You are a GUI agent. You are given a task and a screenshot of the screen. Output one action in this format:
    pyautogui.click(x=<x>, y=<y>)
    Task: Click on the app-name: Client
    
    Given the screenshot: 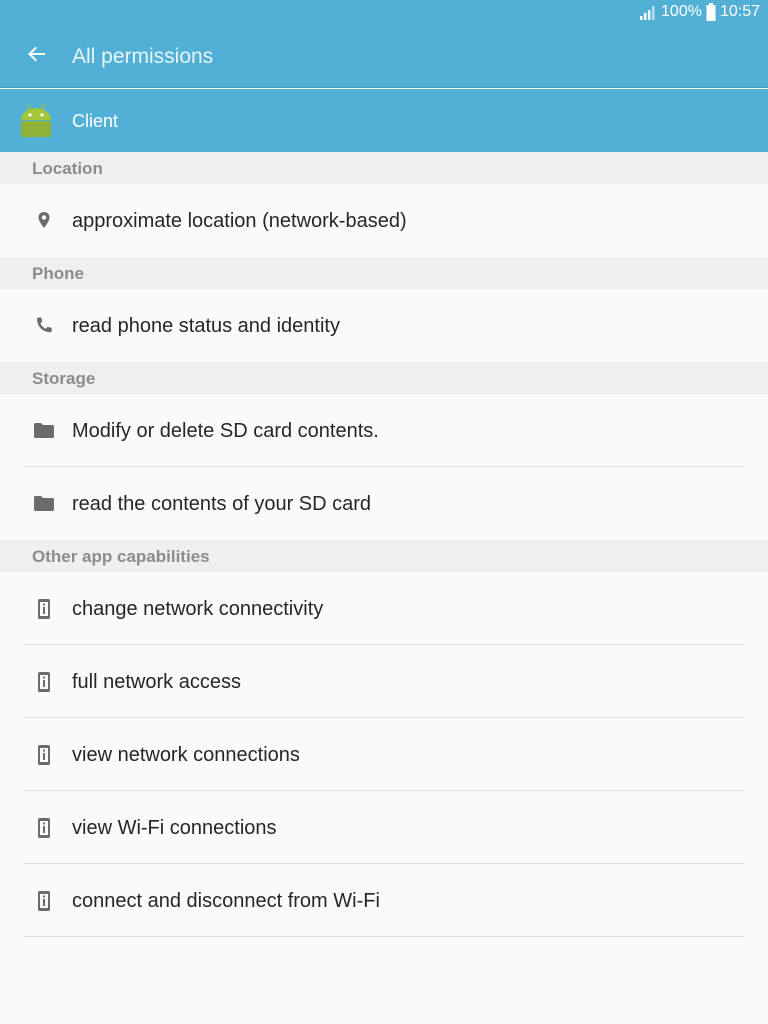 What is the action you would take?
    pyautogui.click(x=95, y=121)
    